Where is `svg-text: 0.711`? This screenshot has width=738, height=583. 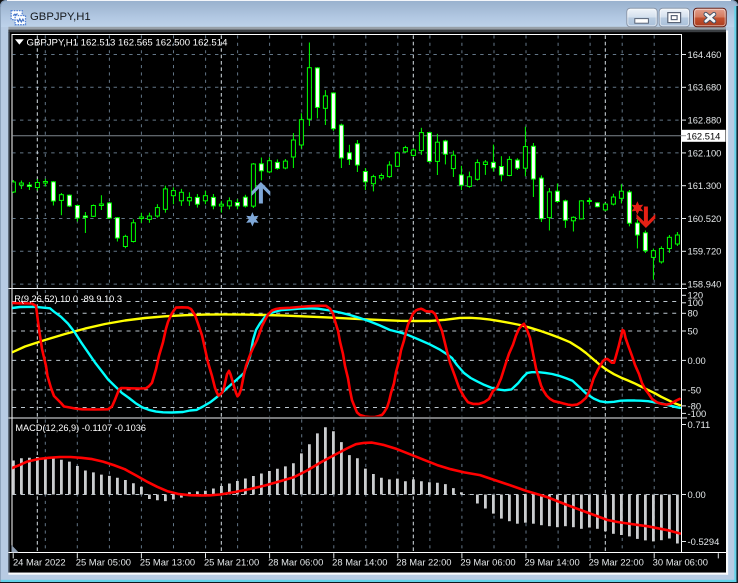
svg-text: 0.711 is located at coordinates (699, 424).